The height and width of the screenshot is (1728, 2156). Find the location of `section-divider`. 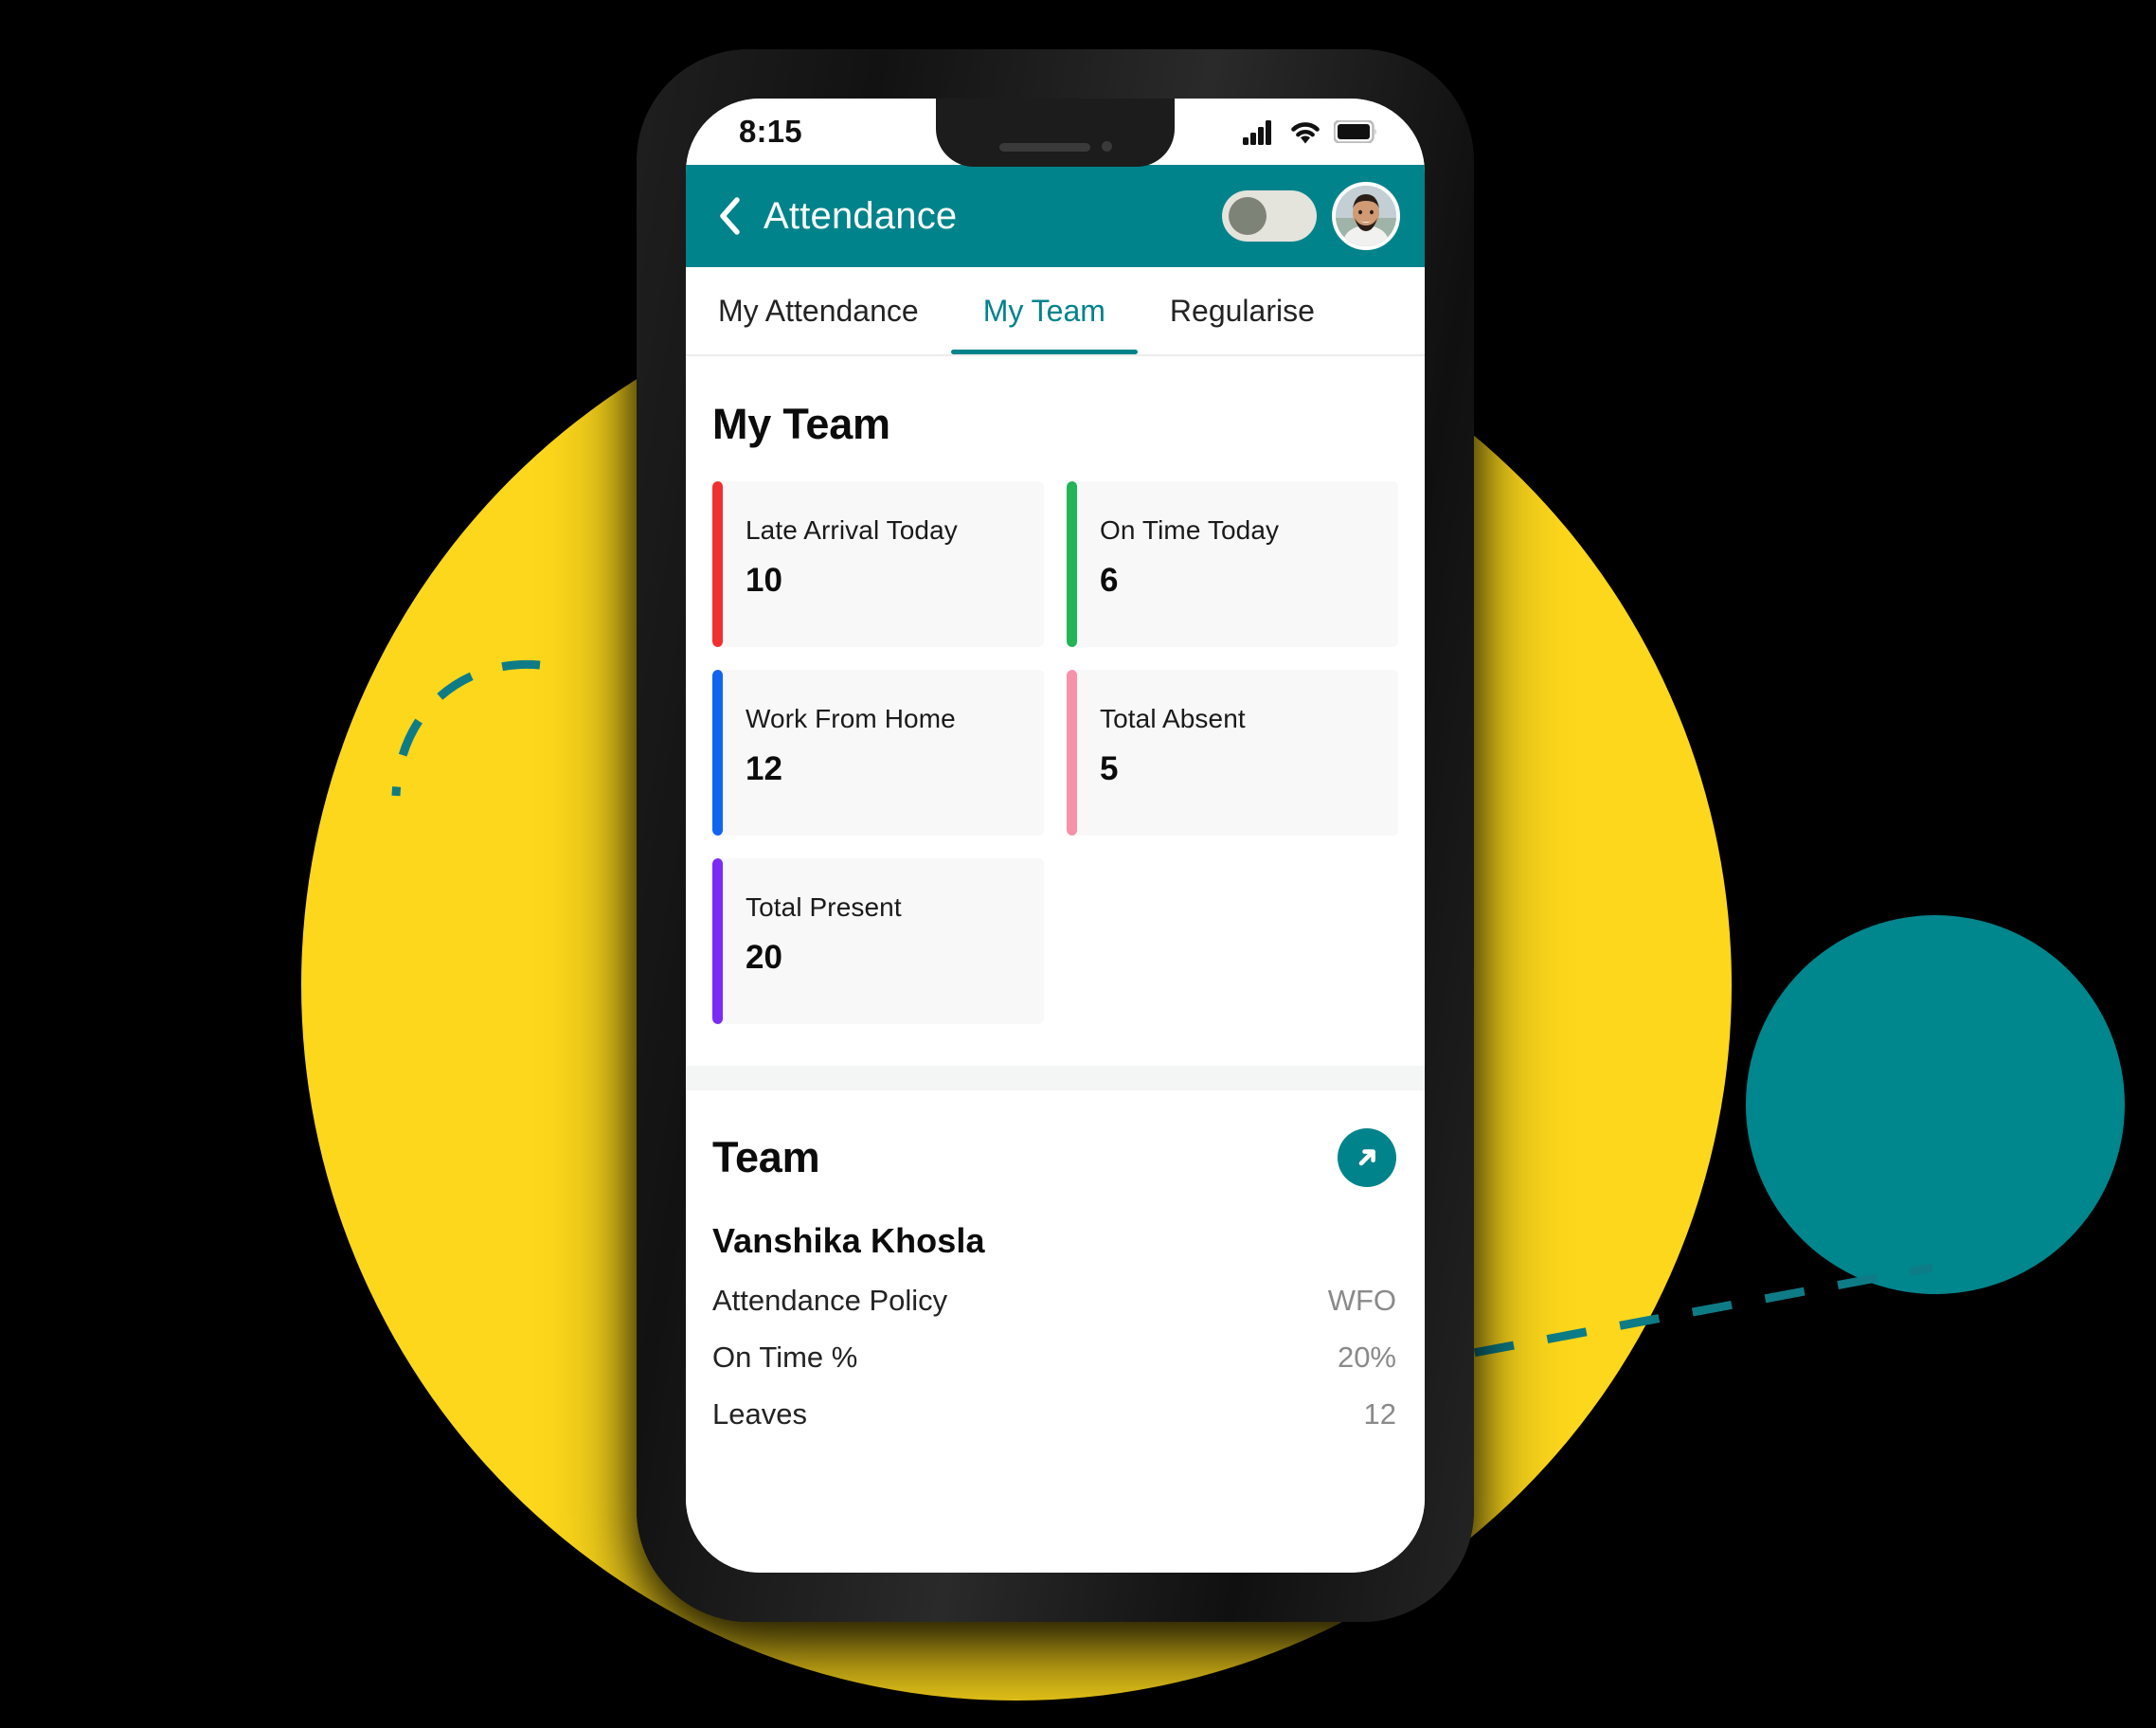

section-divider is located at coordinates (1055, 1078).